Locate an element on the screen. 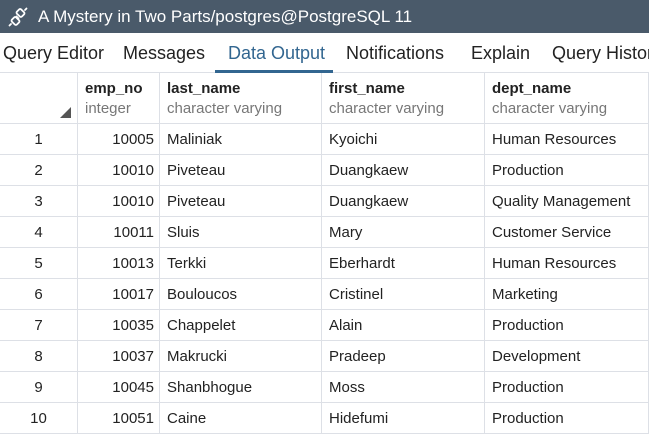 Image resolution: width=649 pixels, height=440 pixels. row-number: 4 is located at coordinates (39, 232).